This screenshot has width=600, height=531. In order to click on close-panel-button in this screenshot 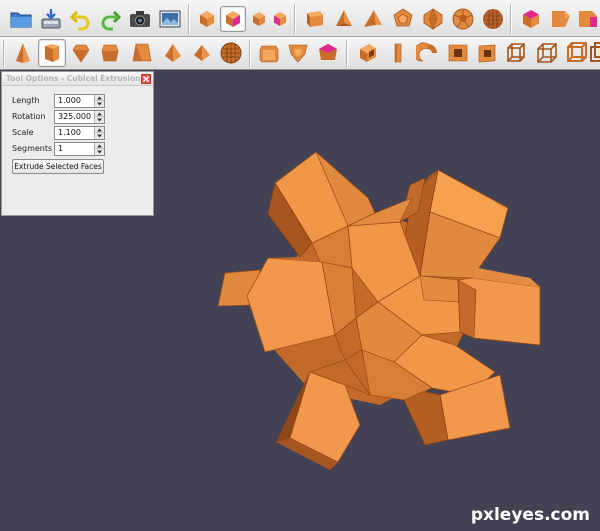, I will do `click(146, 79)`.